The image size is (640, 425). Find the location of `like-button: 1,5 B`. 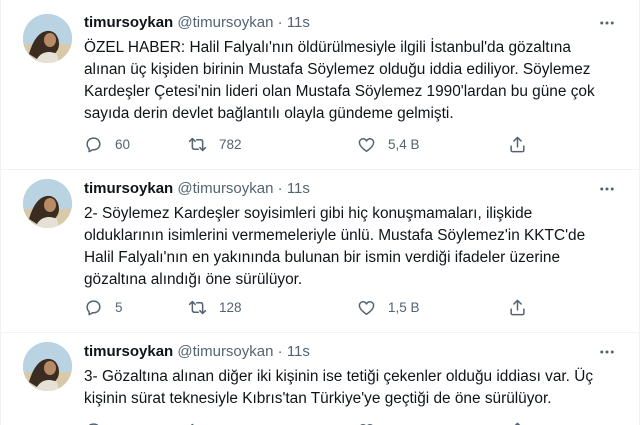

like-button: 1,5 B is located at coordinates (388, 307).